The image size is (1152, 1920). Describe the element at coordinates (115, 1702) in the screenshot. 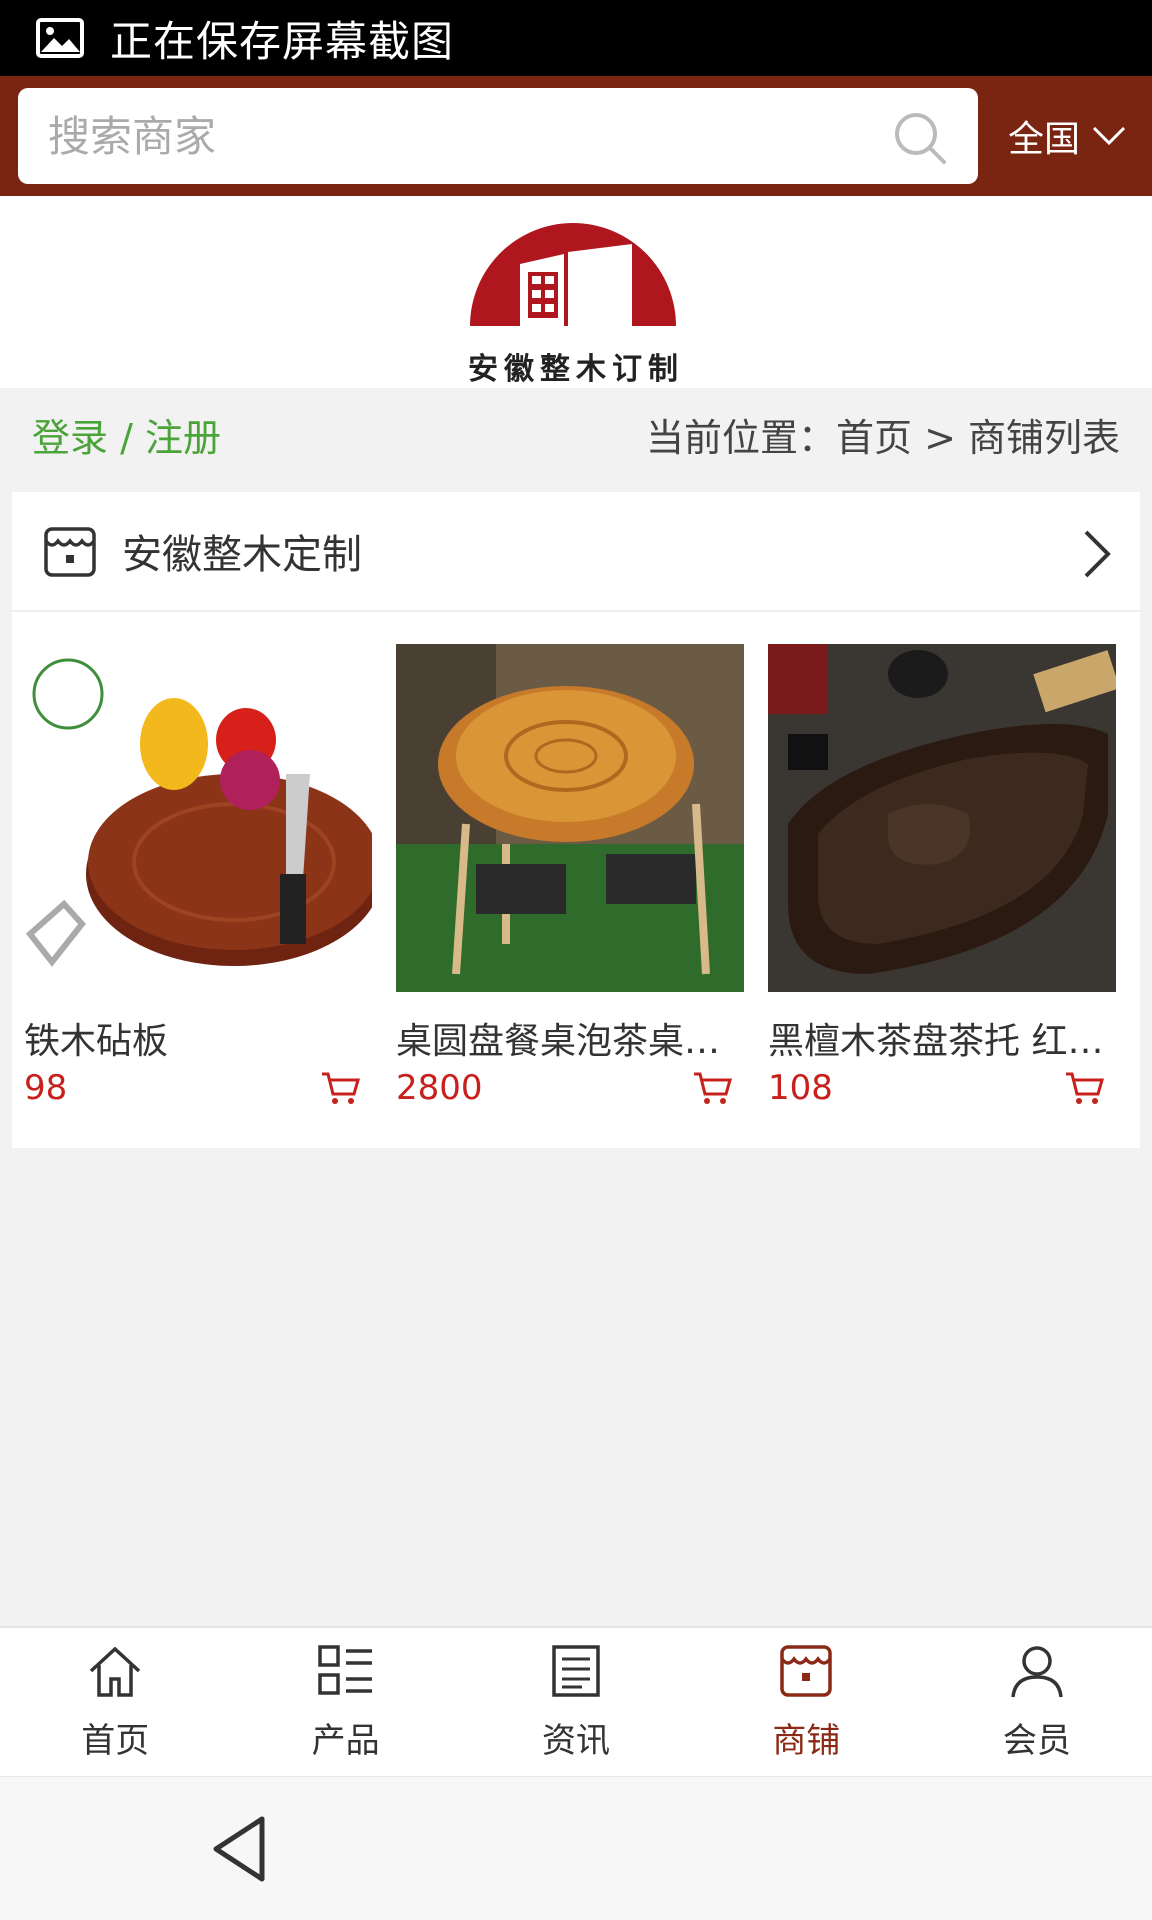

I see `nav-item-home: 首页` at that location.